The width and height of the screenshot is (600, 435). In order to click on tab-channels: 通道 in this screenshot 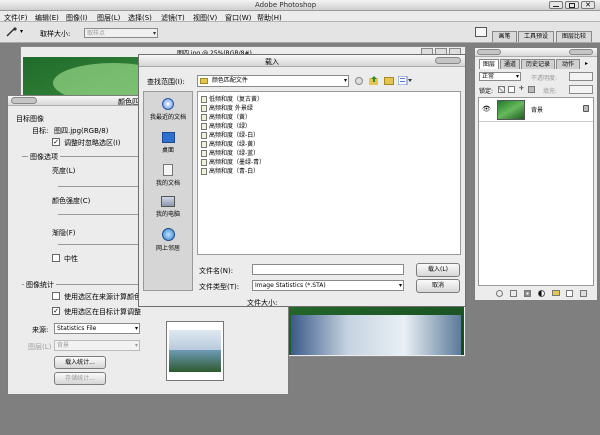, I will do `click(510, 64)`.